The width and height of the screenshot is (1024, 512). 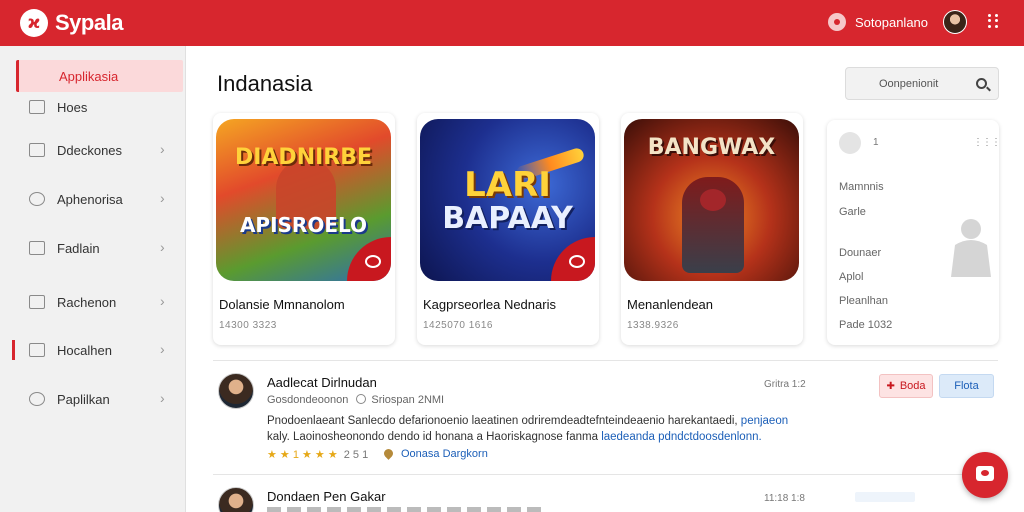 I want to click on user-name: Sotopanlano, so click(x=891, y=22).